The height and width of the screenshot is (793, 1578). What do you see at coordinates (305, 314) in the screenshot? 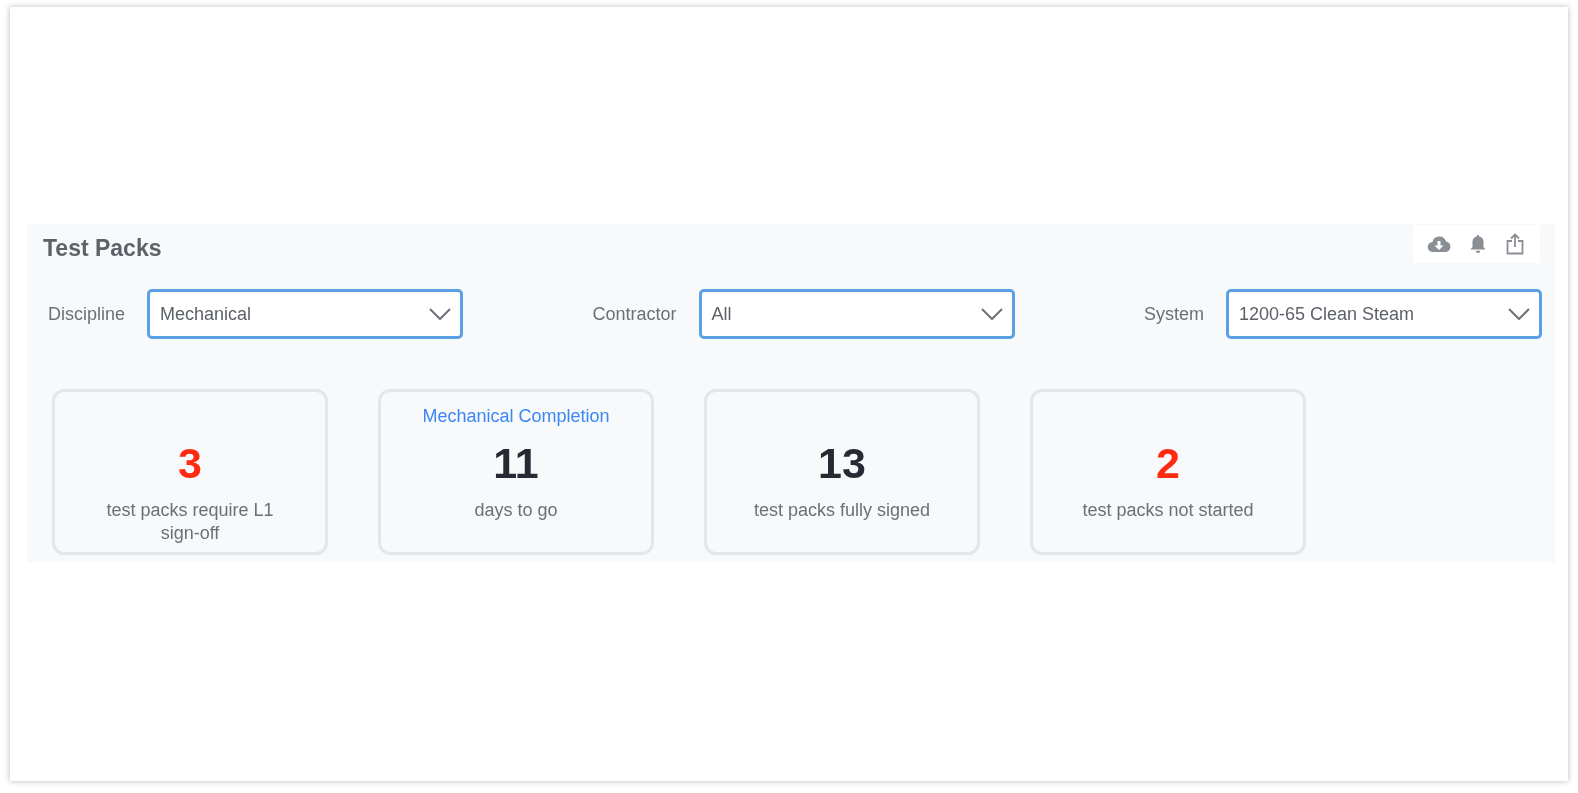
I see `dropdown: Mechanical` at bounding box center [305, 314].